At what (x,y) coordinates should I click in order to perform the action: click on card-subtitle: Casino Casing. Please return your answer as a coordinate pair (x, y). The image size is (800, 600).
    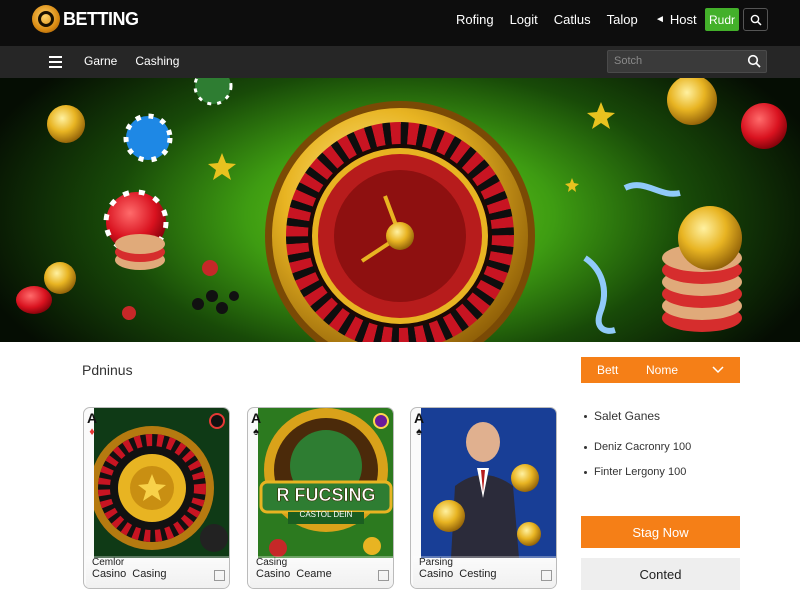
    Looking at the image, I should click on (129, 574).